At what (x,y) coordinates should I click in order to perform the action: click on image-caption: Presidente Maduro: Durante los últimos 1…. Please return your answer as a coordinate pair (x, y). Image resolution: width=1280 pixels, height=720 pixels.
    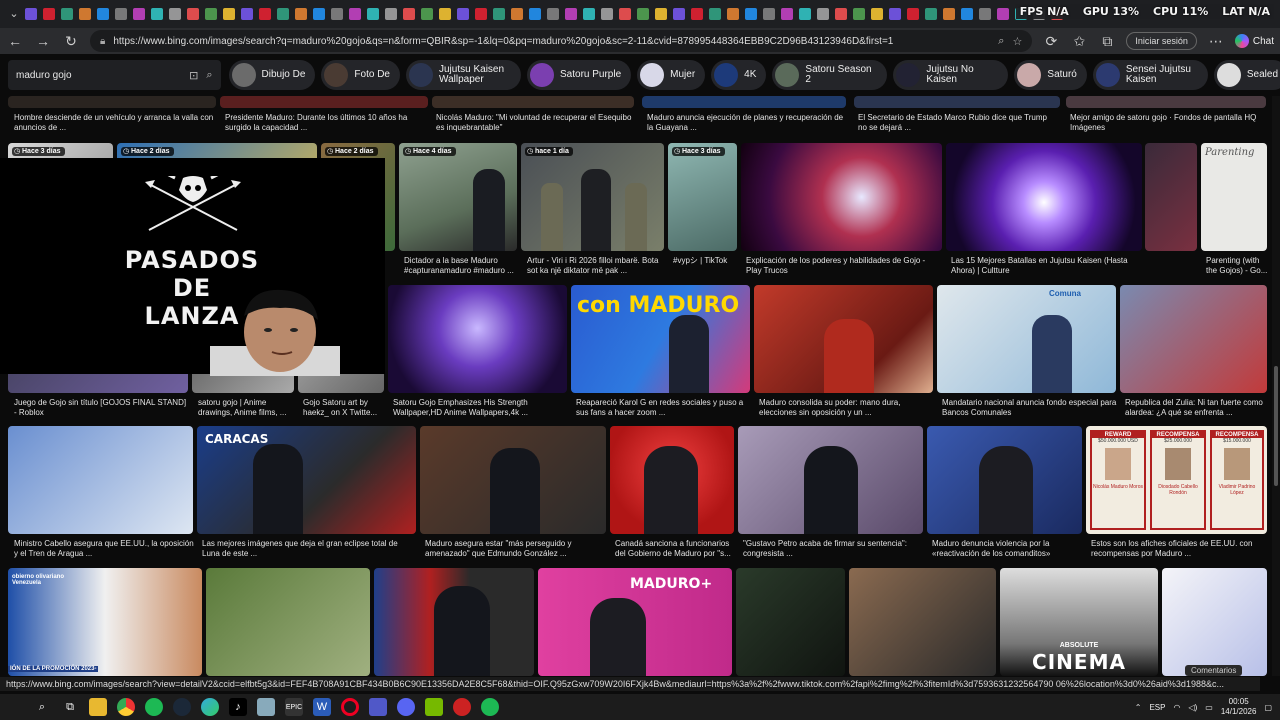
    Looking at the image, I should click on (325, 123).